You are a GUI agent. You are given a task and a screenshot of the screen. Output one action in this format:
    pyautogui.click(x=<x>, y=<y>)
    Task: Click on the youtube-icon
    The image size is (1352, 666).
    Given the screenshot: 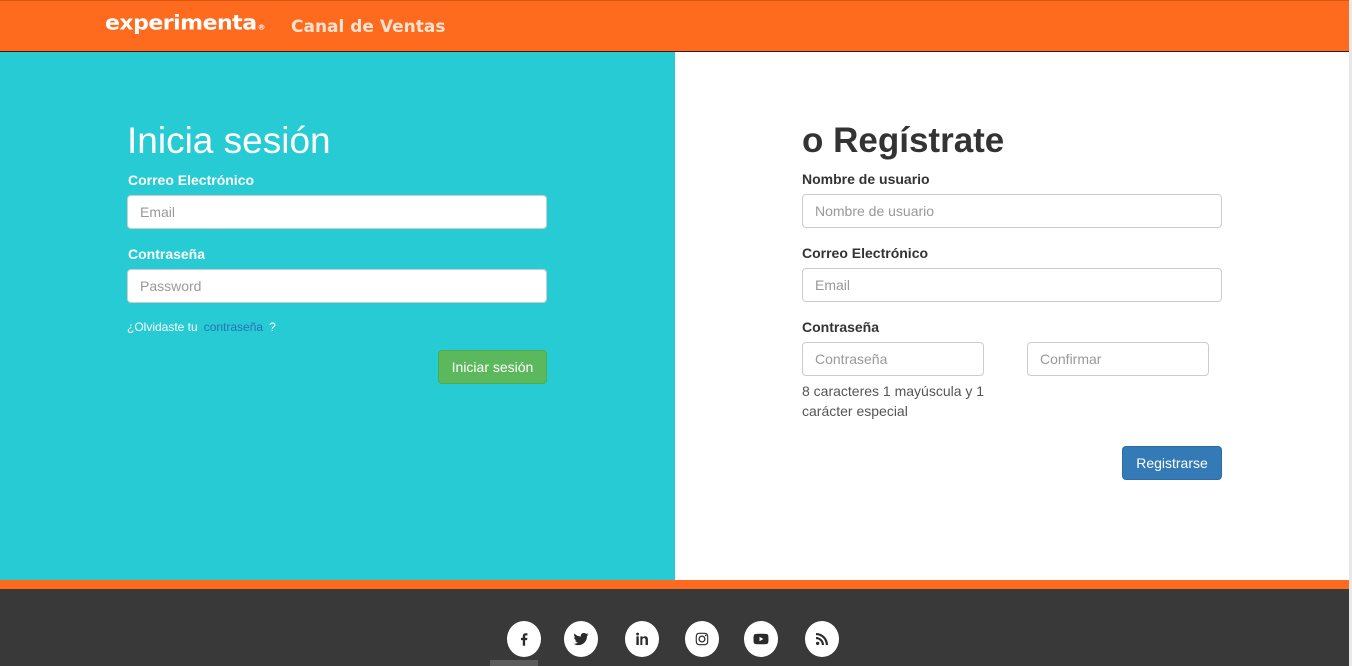 What is the action you would take?
    pyautogui.click(x=761, y=639)
    